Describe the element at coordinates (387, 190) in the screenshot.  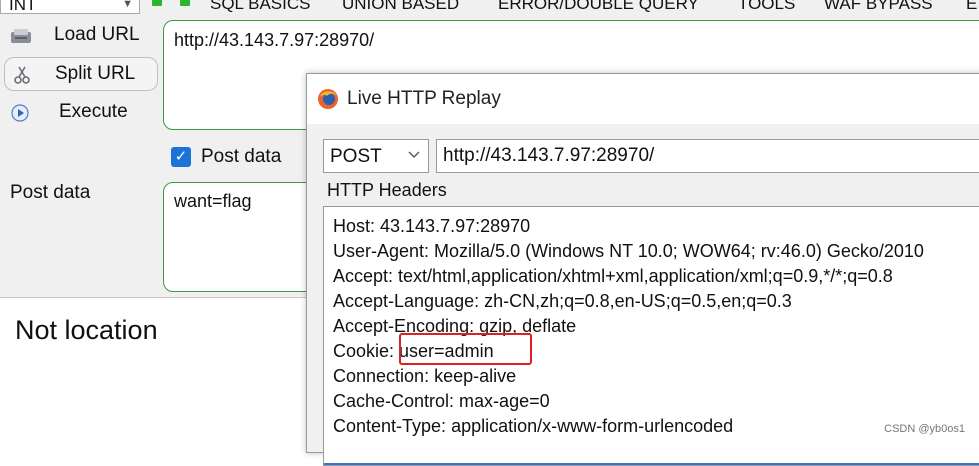
I see `http-headers-label: HTTP Headers` at that location.